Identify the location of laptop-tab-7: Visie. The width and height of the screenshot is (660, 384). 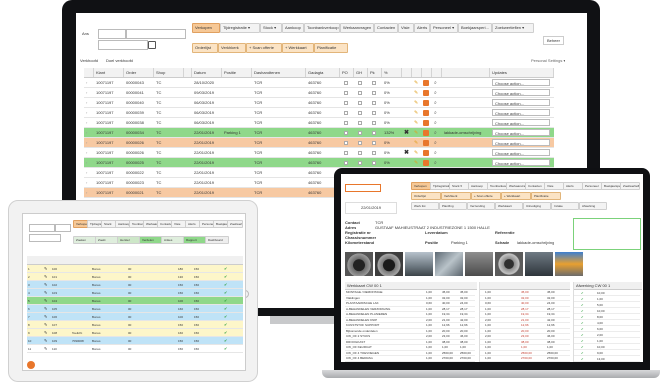
(554, 186).